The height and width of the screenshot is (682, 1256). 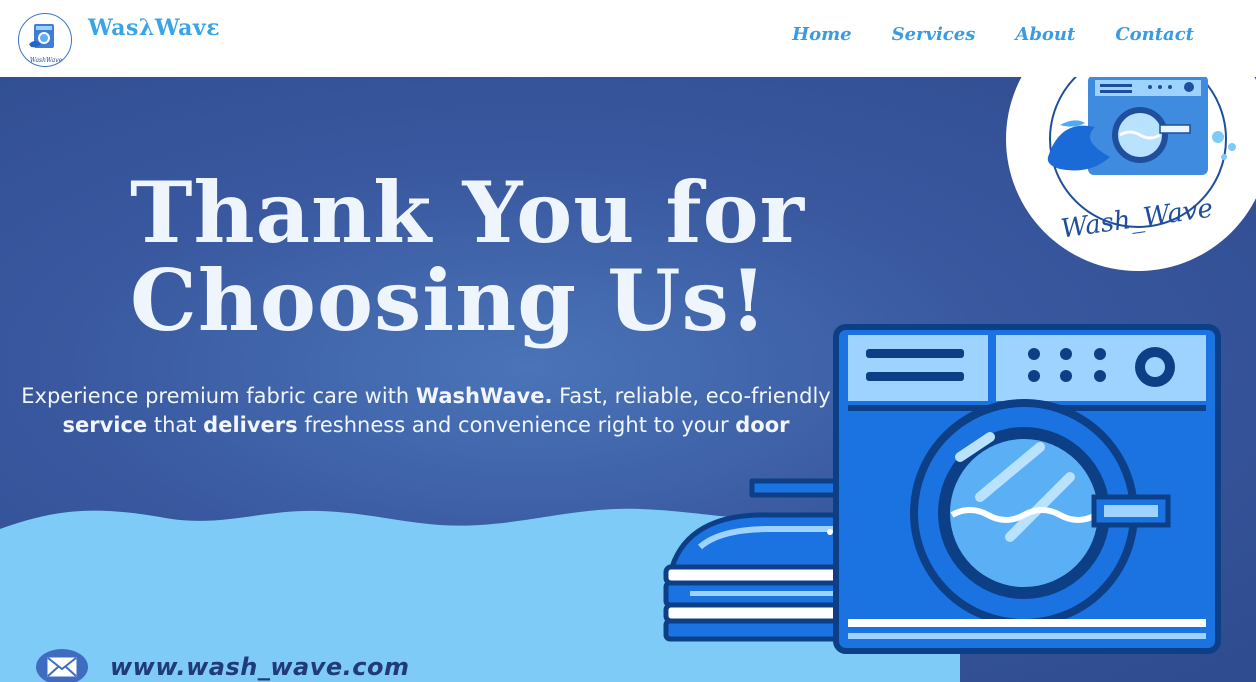 I want to click on nav-contact-link: Contact, so click(x=1154, y=34).